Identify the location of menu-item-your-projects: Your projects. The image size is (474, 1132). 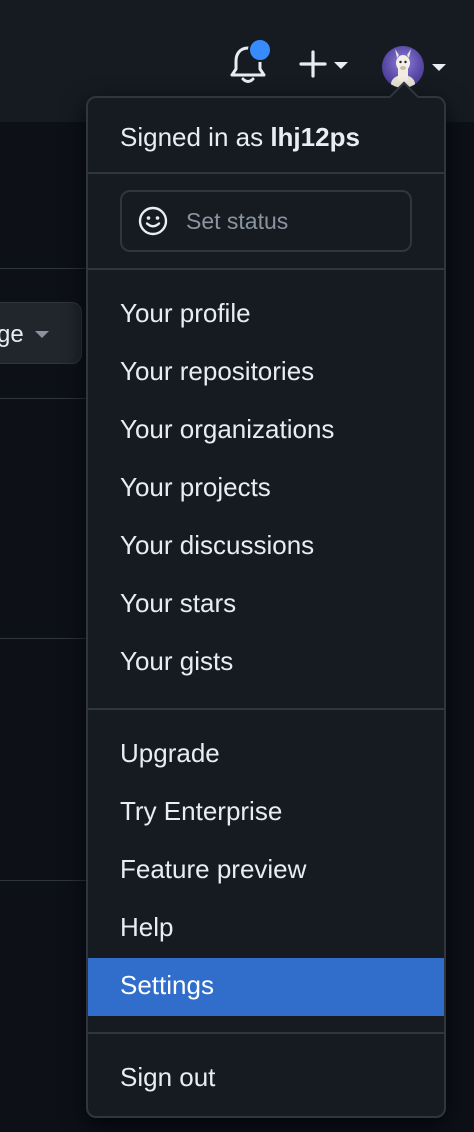
(266, 489).